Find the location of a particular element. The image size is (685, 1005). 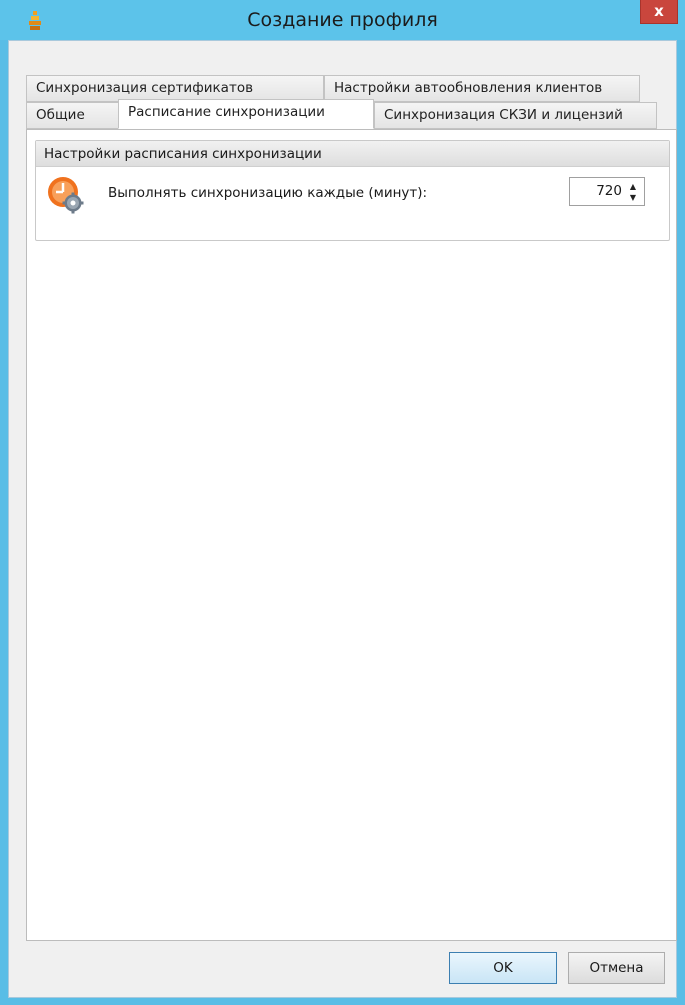

close-button: x is located at coordinates (659, 12).